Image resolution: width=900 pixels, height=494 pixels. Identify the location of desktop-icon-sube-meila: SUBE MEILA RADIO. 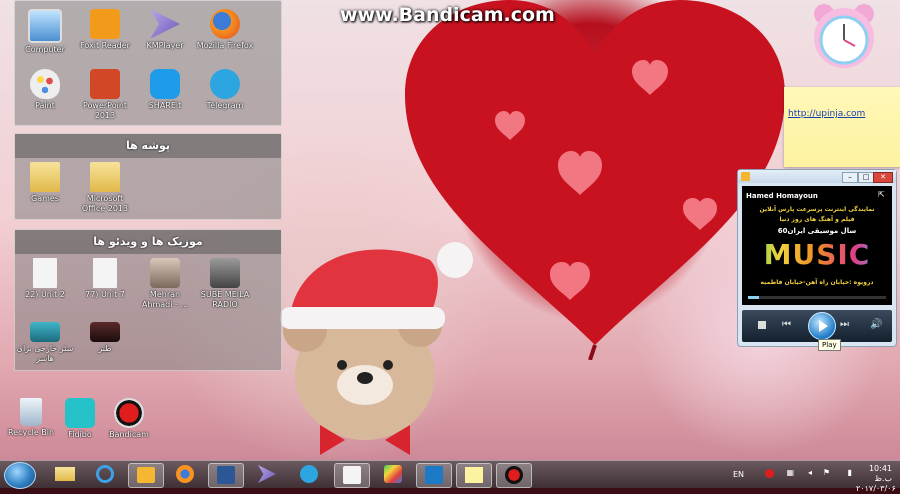
(225, 284).